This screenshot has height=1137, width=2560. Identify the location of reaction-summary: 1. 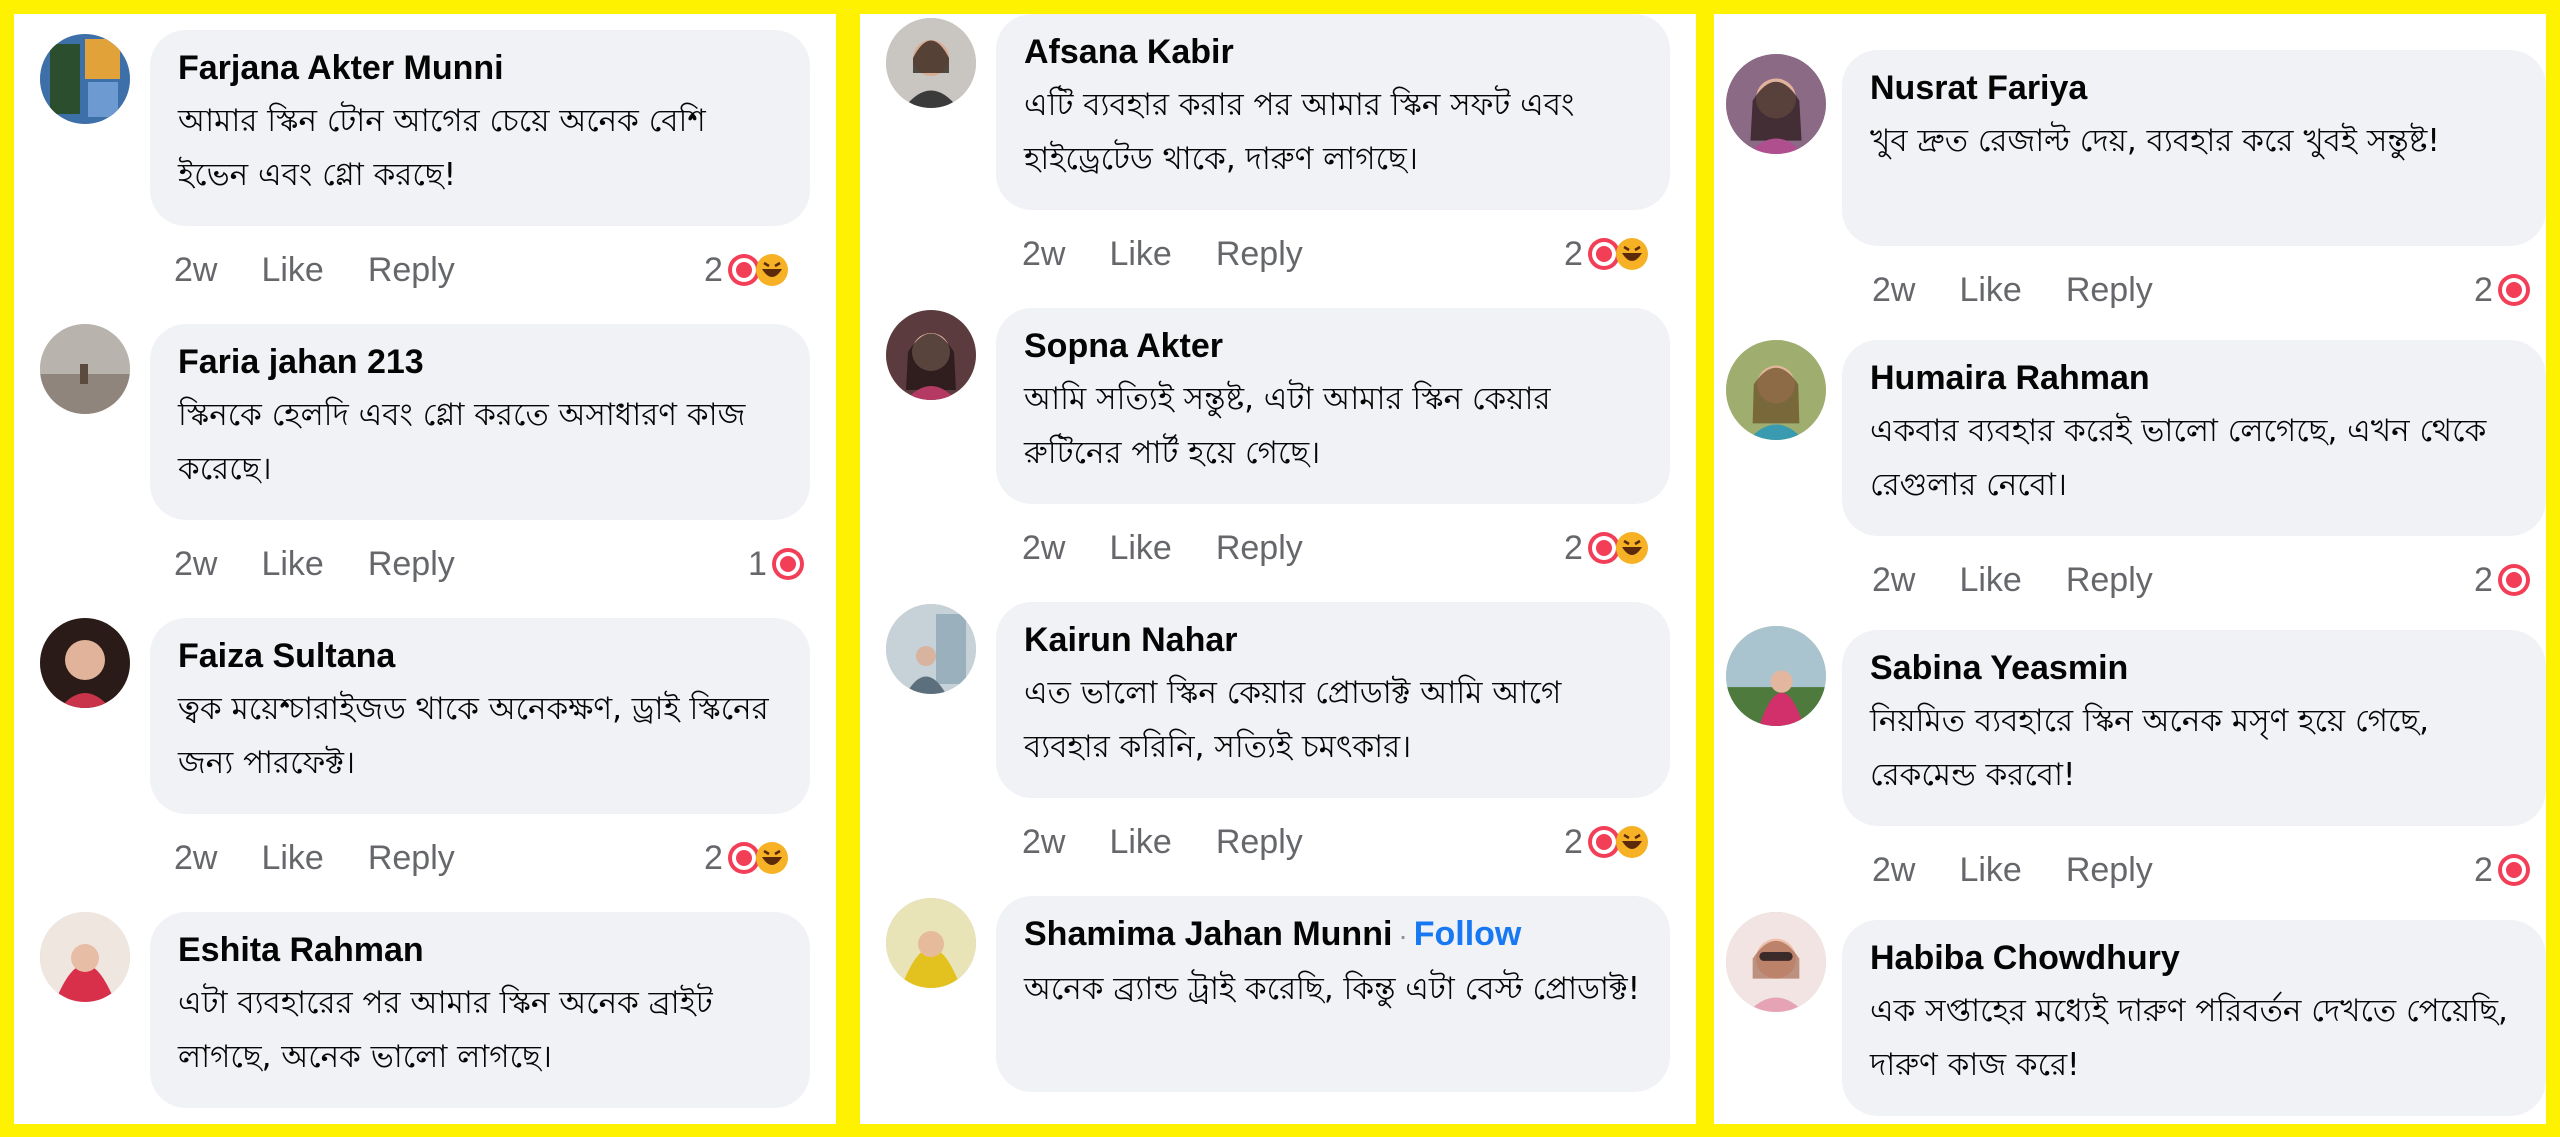
(776, 564).